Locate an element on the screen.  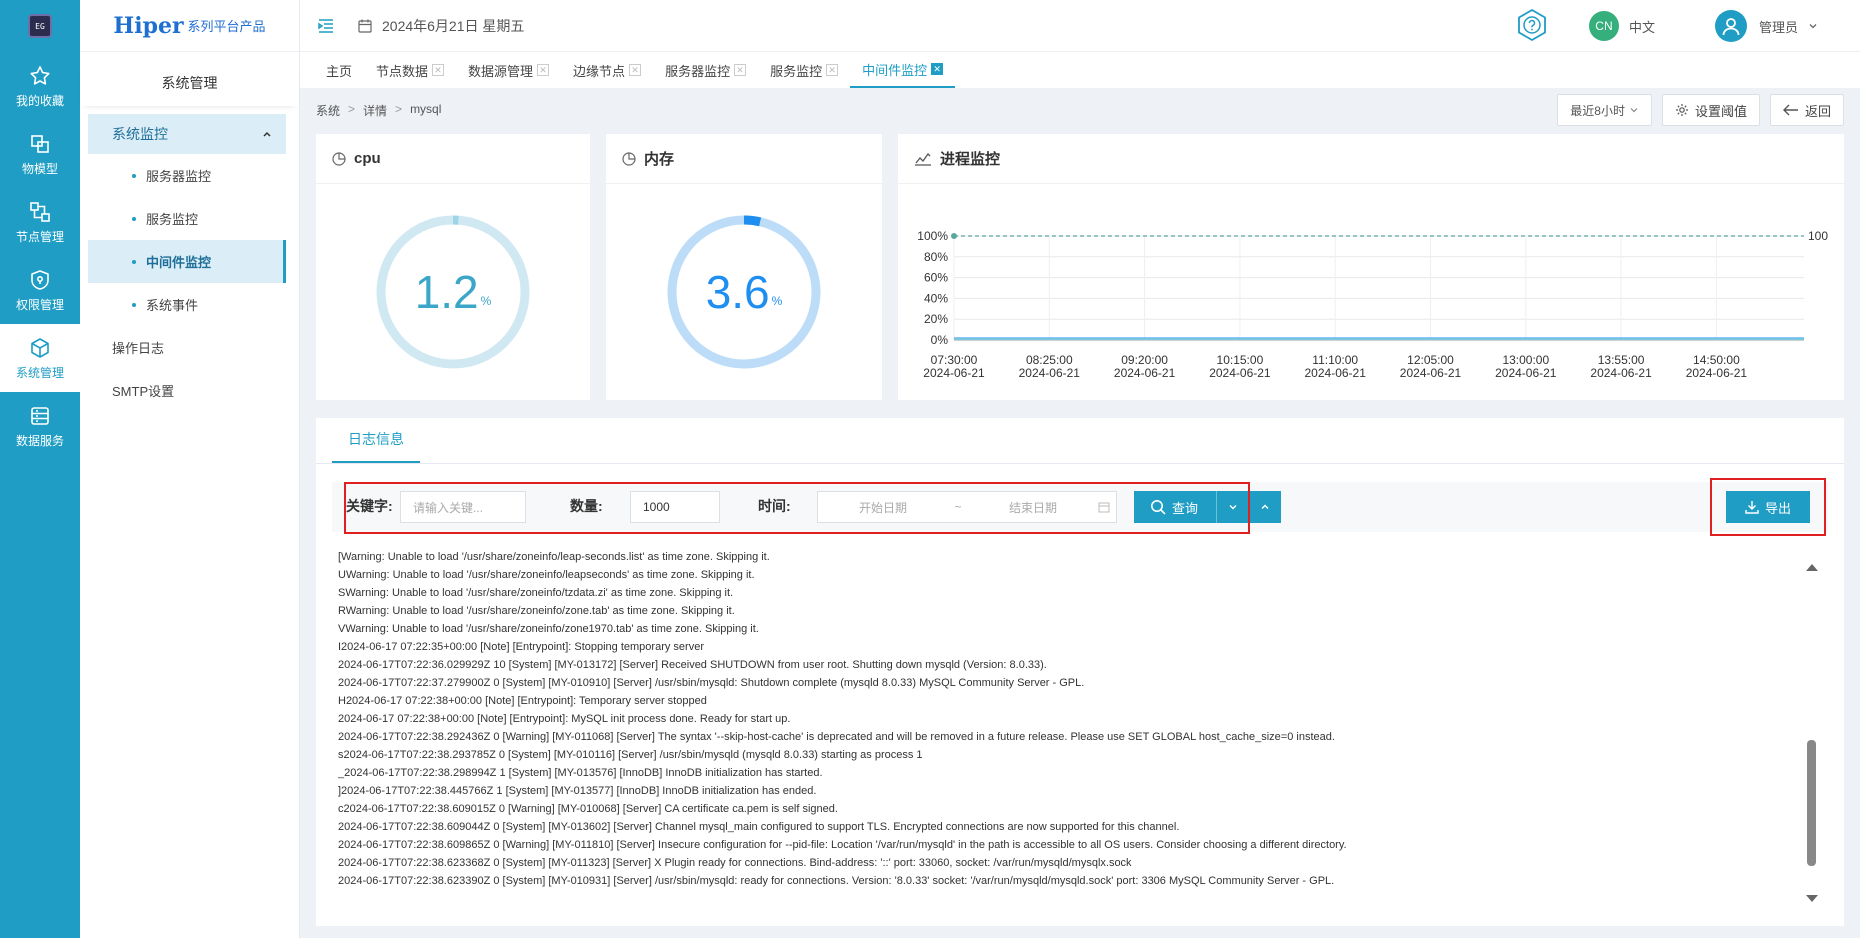
calendar-icon is located at coordinates (365, 26).